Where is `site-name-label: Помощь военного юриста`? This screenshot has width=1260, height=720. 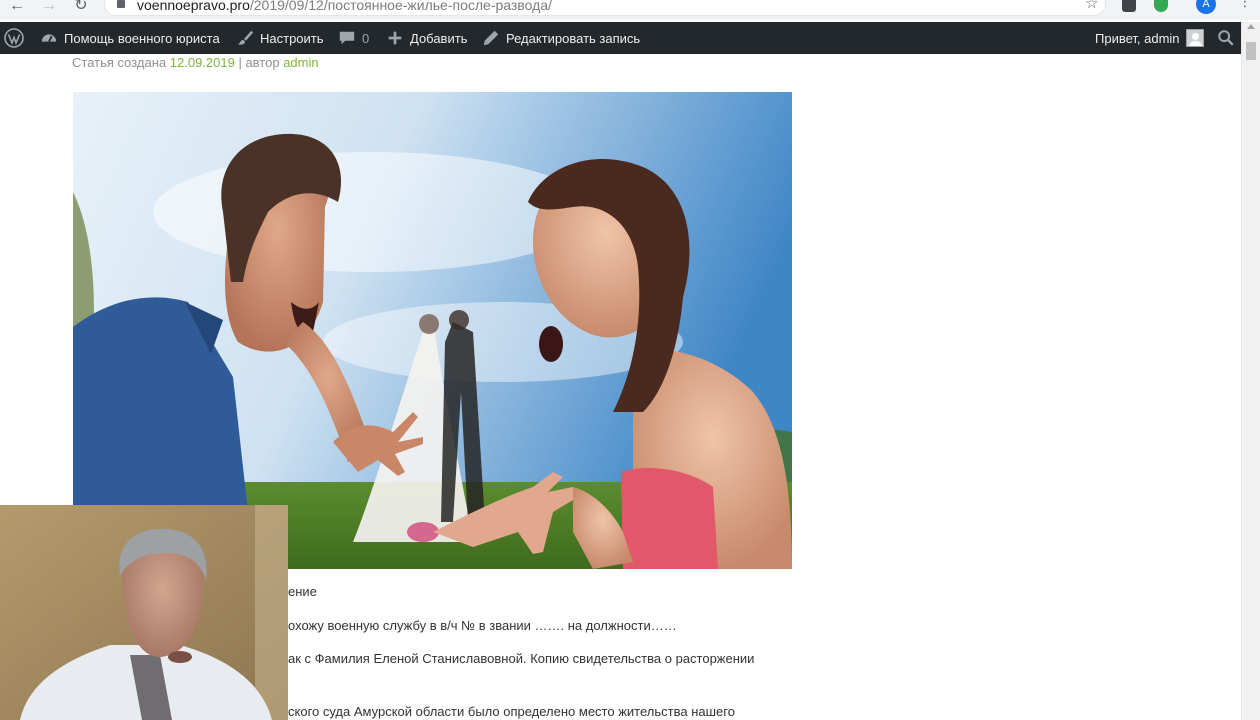
site-name-label: Помощь военного юриста is located at coordinates (142, 38).